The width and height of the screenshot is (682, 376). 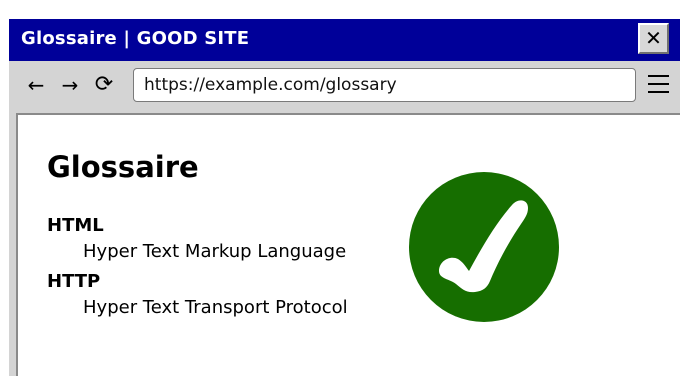 What do you see at coordinates (135, 38) in the screenshot?
I see `window-title: Glossaire | GOOD SITE` at bounding box center [135, 38].